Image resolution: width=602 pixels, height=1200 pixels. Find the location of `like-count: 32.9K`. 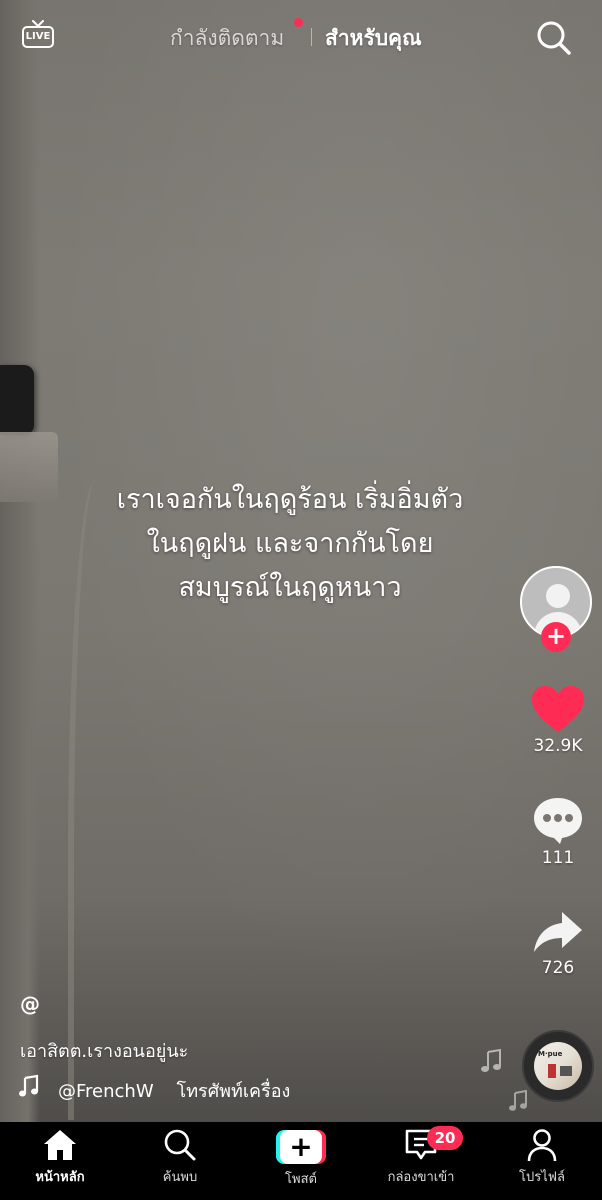

like-count: 32.9K is located at coordinates (558, 746).